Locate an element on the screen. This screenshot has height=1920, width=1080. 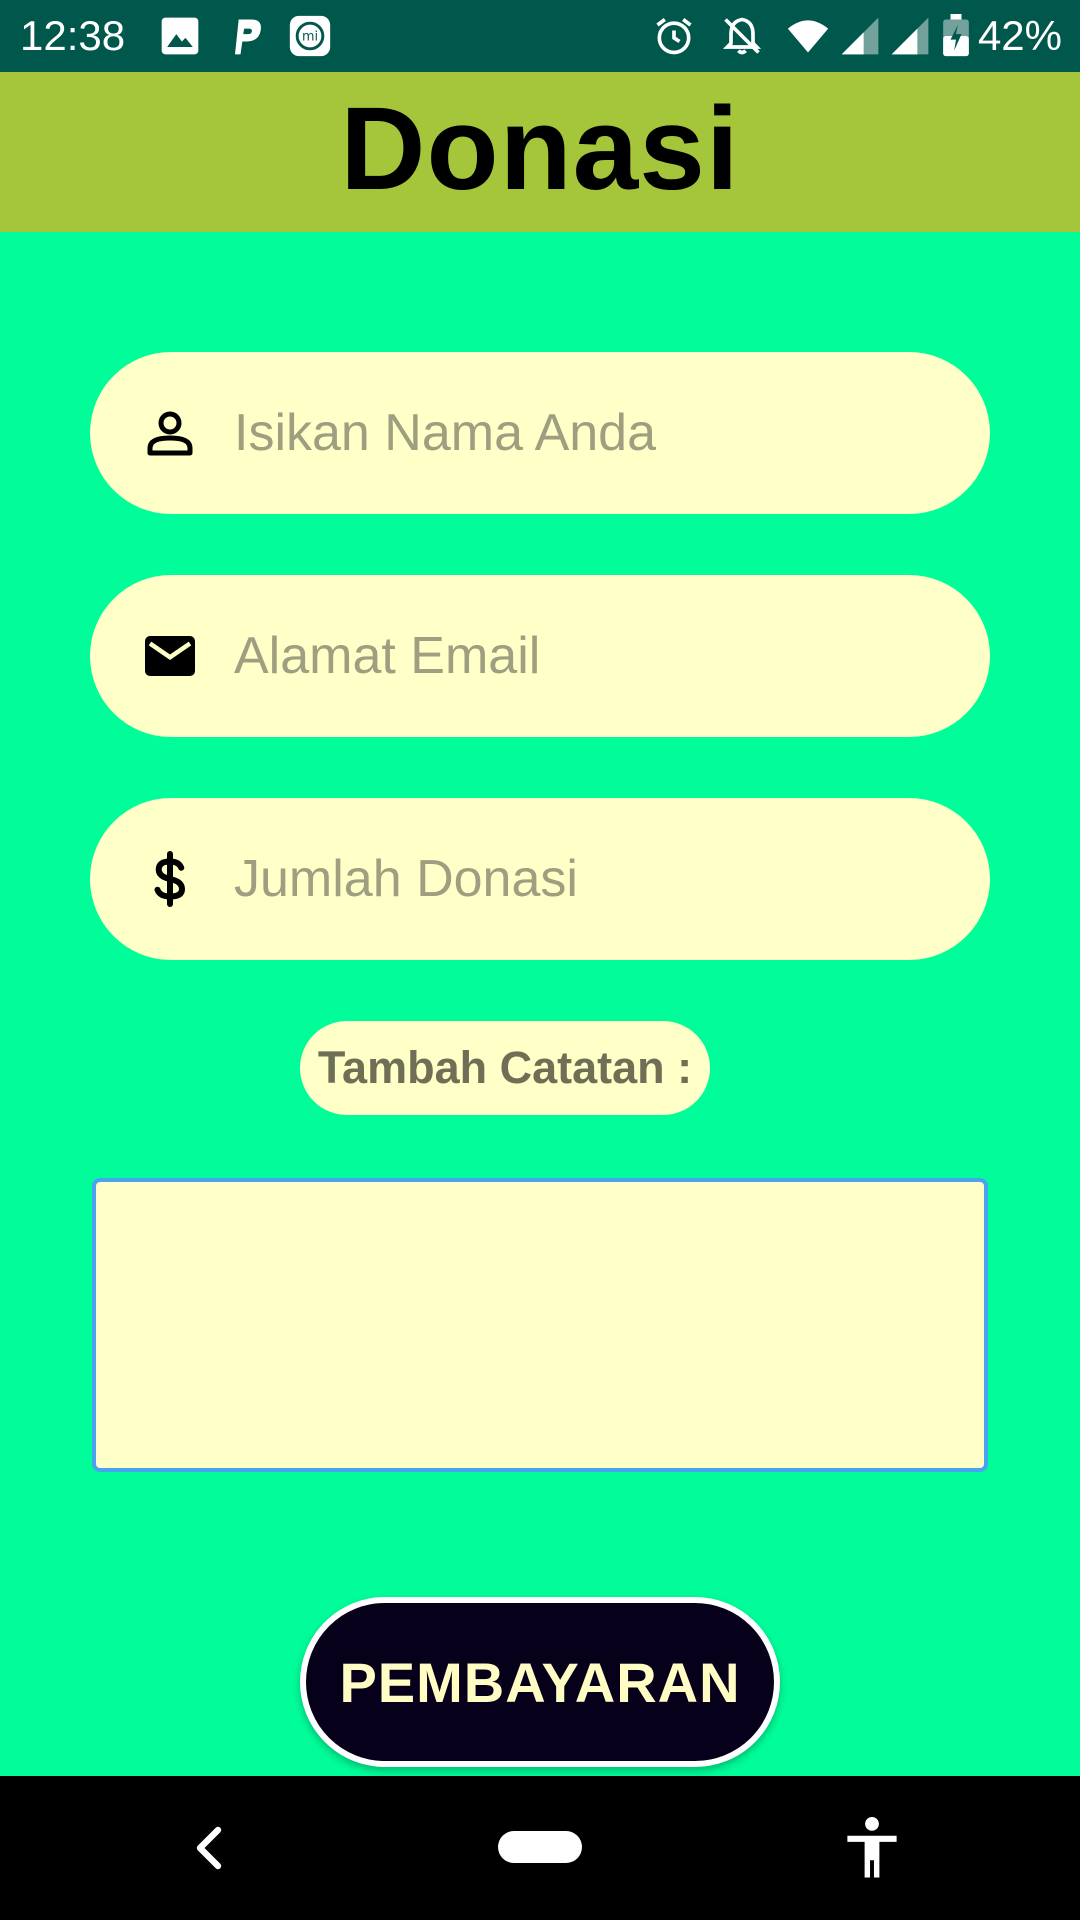
mi-app-icon: mi is located at coordinates (310, 36).